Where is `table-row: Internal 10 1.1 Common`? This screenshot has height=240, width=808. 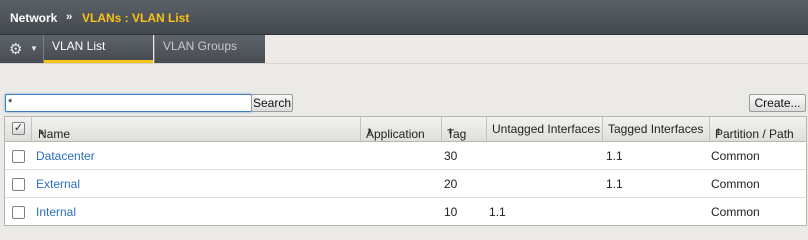 table-row: Internal 10 1.1 Common is located at coordinates (405, 211).